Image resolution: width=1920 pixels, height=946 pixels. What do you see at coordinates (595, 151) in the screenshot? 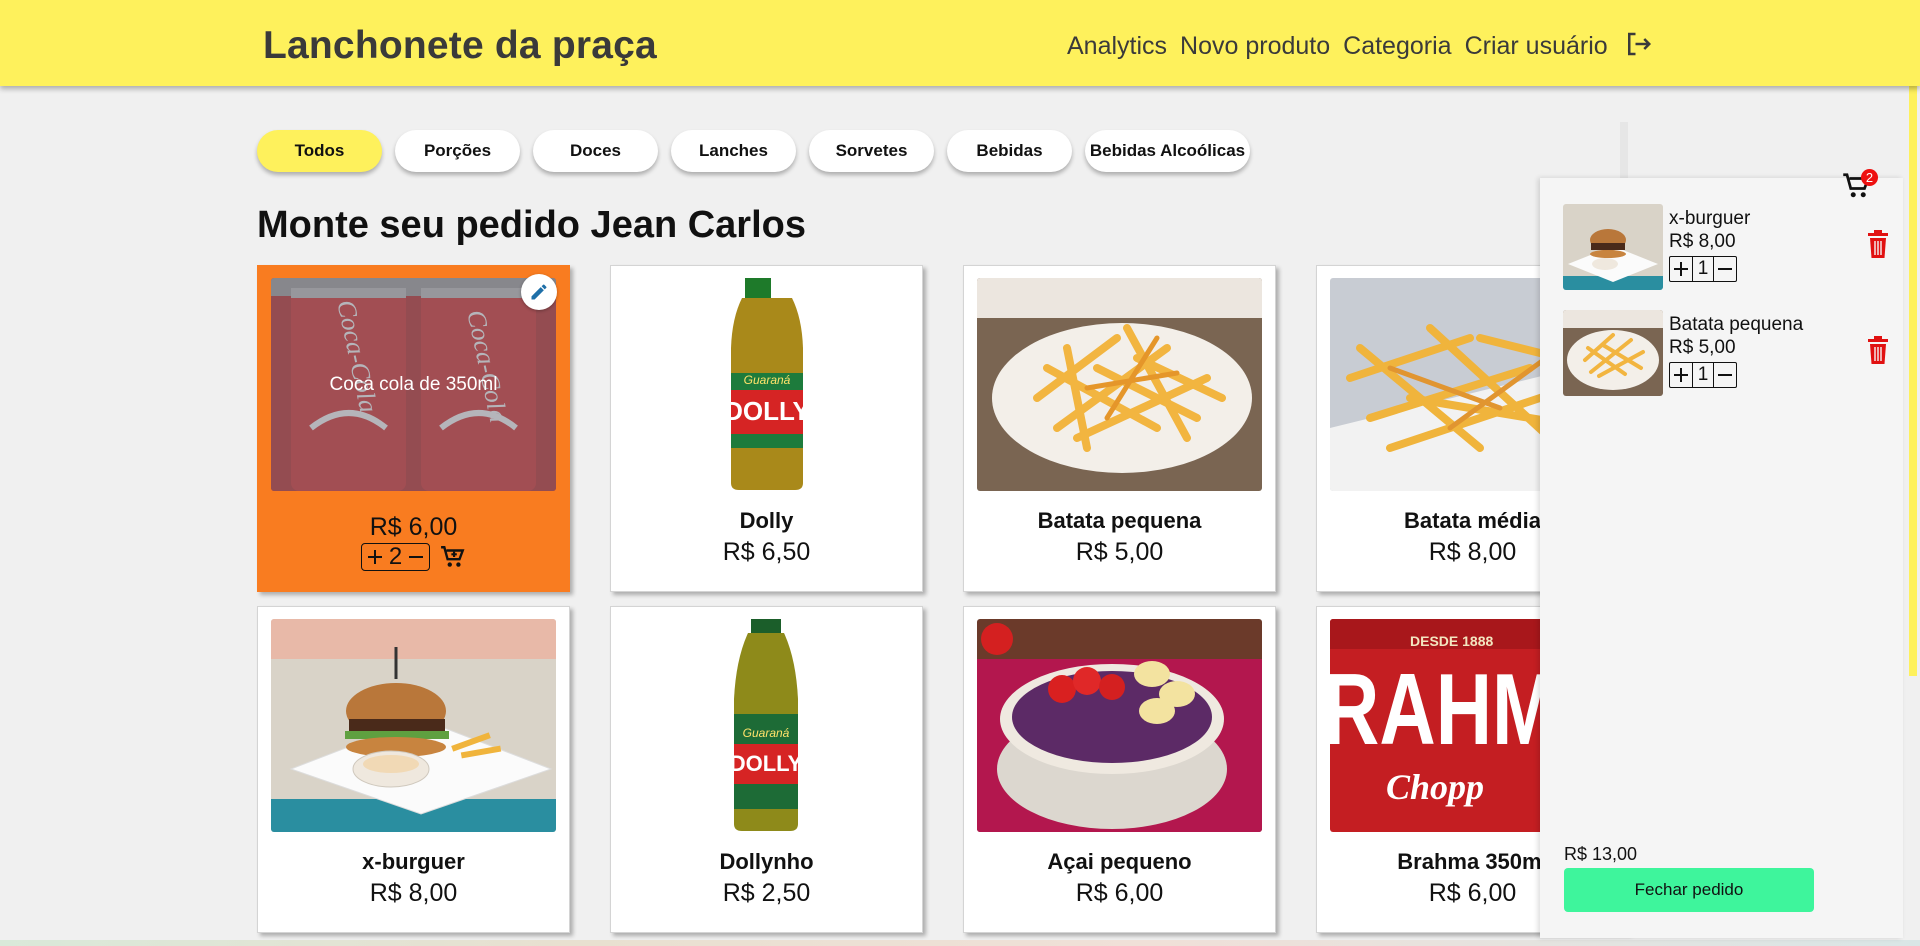
I see `category-doces: Doces` at bounding box center [595, 151].